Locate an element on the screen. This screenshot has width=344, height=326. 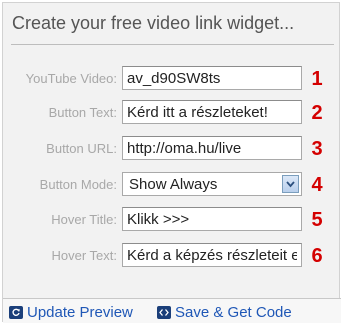
chevron-down-icon is located at coordinates (290, 184).